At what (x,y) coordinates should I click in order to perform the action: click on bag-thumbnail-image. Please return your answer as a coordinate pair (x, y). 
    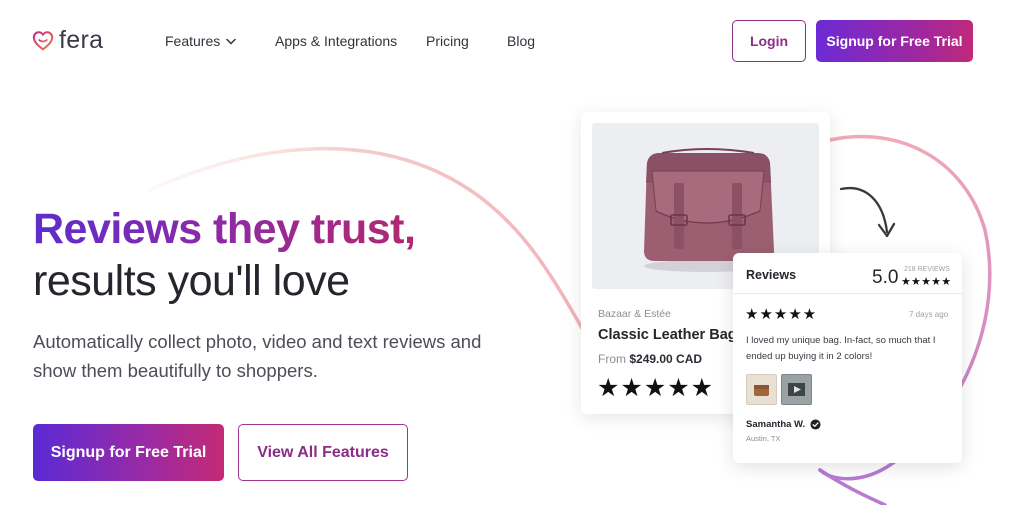
    Looking at the image, I should click on (761, 390).